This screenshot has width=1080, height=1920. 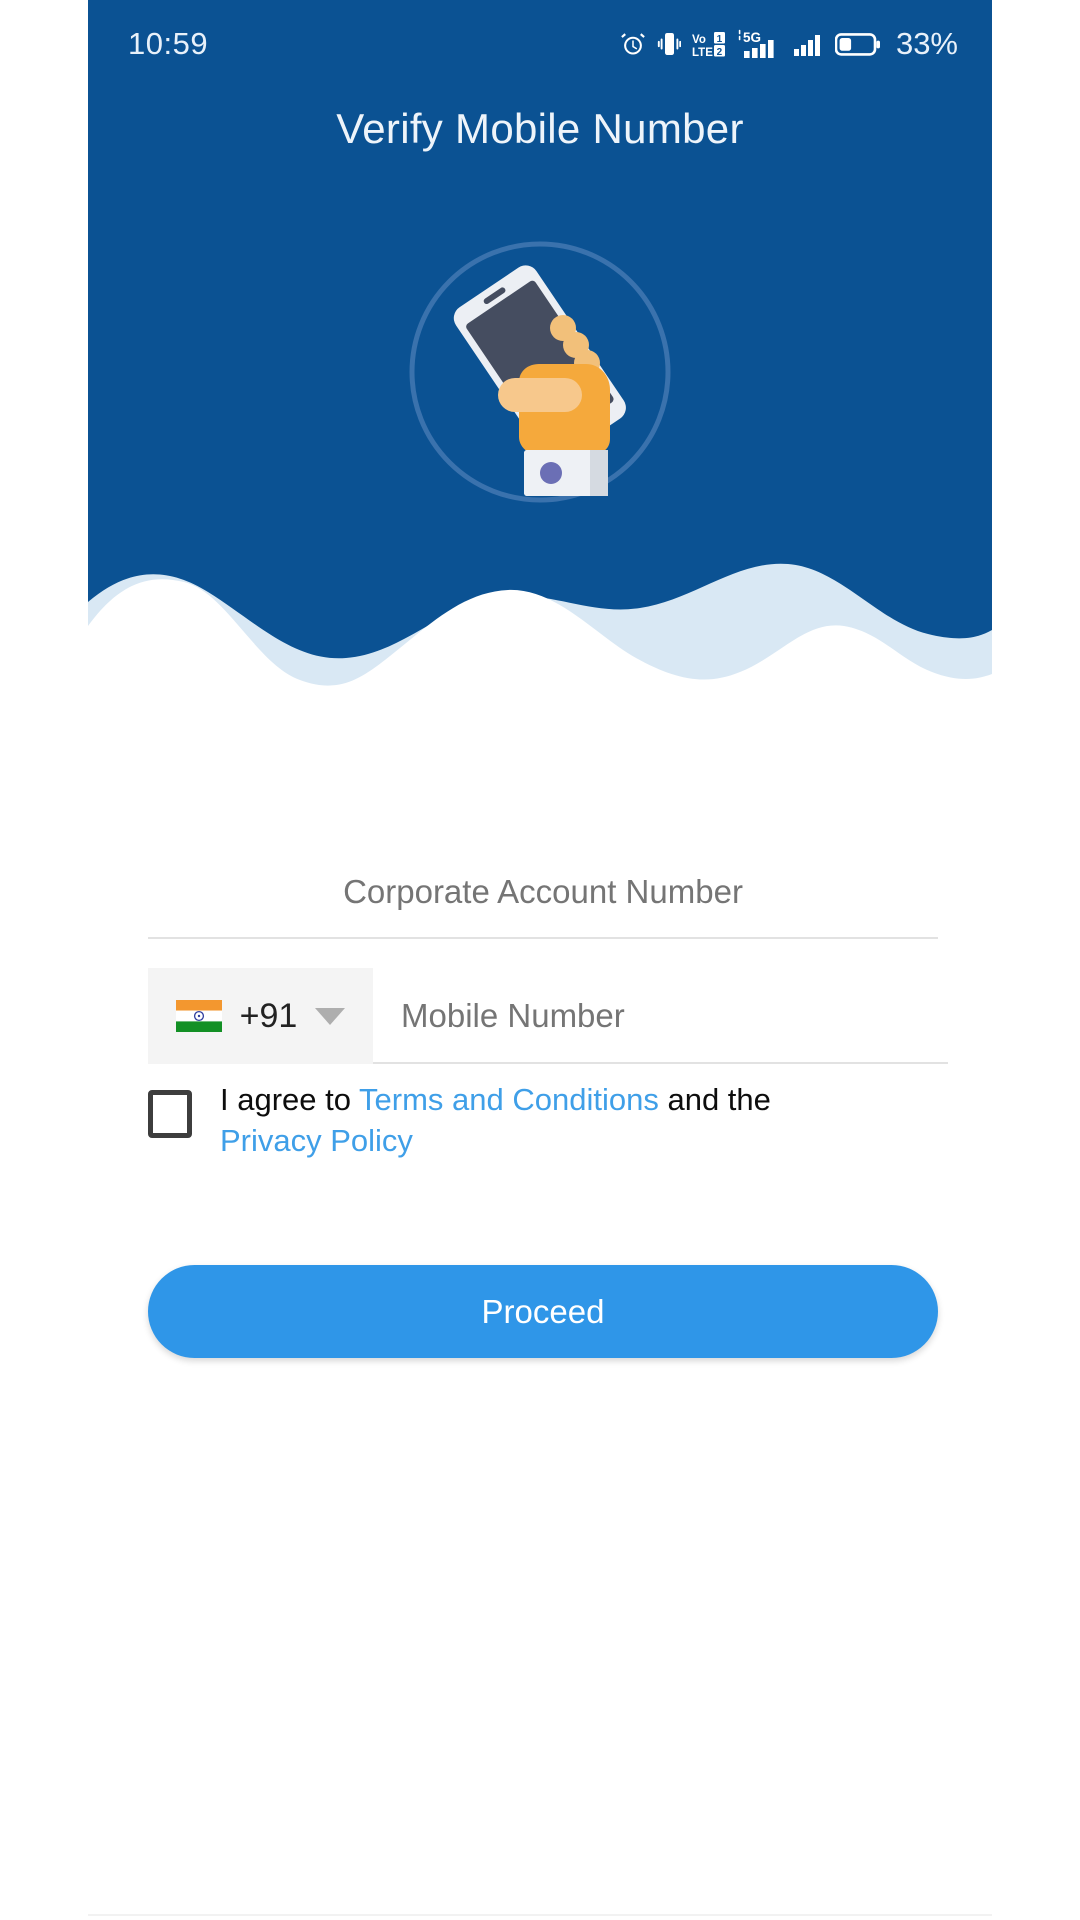 What do you see at coordinates (702, 52) in the screenshot?
I see `svg-text: LTE` at bounding box center [702, 52].